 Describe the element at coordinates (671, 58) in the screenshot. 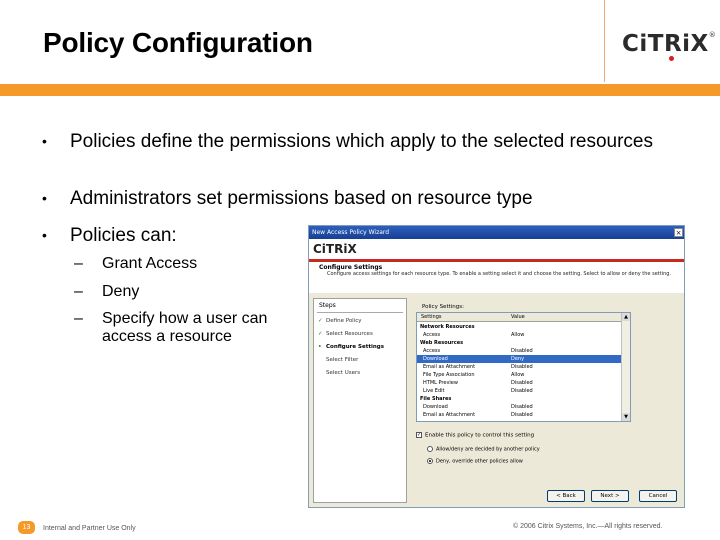

I see `logo-dot-icon` at that location.